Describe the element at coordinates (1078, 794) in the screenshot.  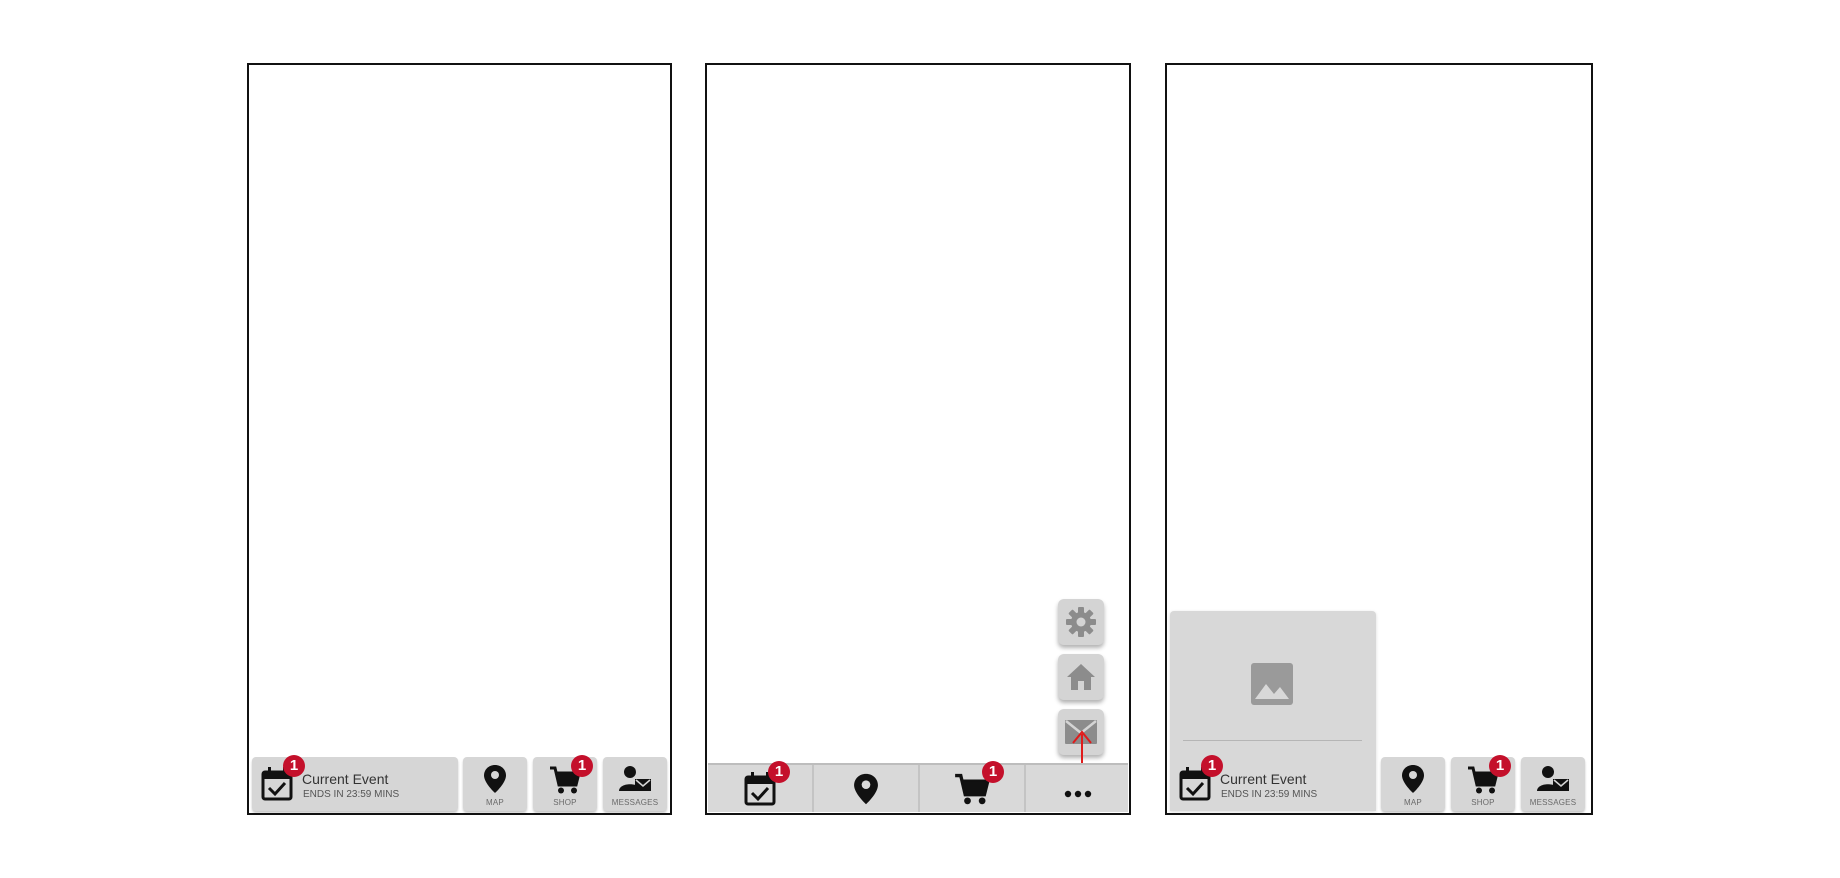
I see `more-dots-icon` at that location.